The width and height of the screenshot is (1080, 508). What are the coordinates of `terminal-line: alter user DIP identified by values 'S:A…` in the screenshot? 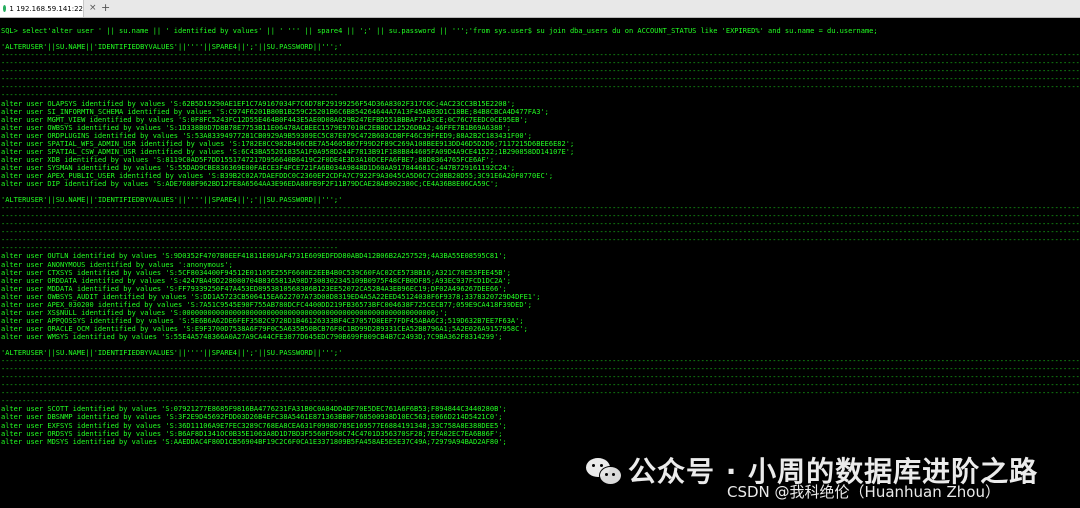 It's located at (250, 184).